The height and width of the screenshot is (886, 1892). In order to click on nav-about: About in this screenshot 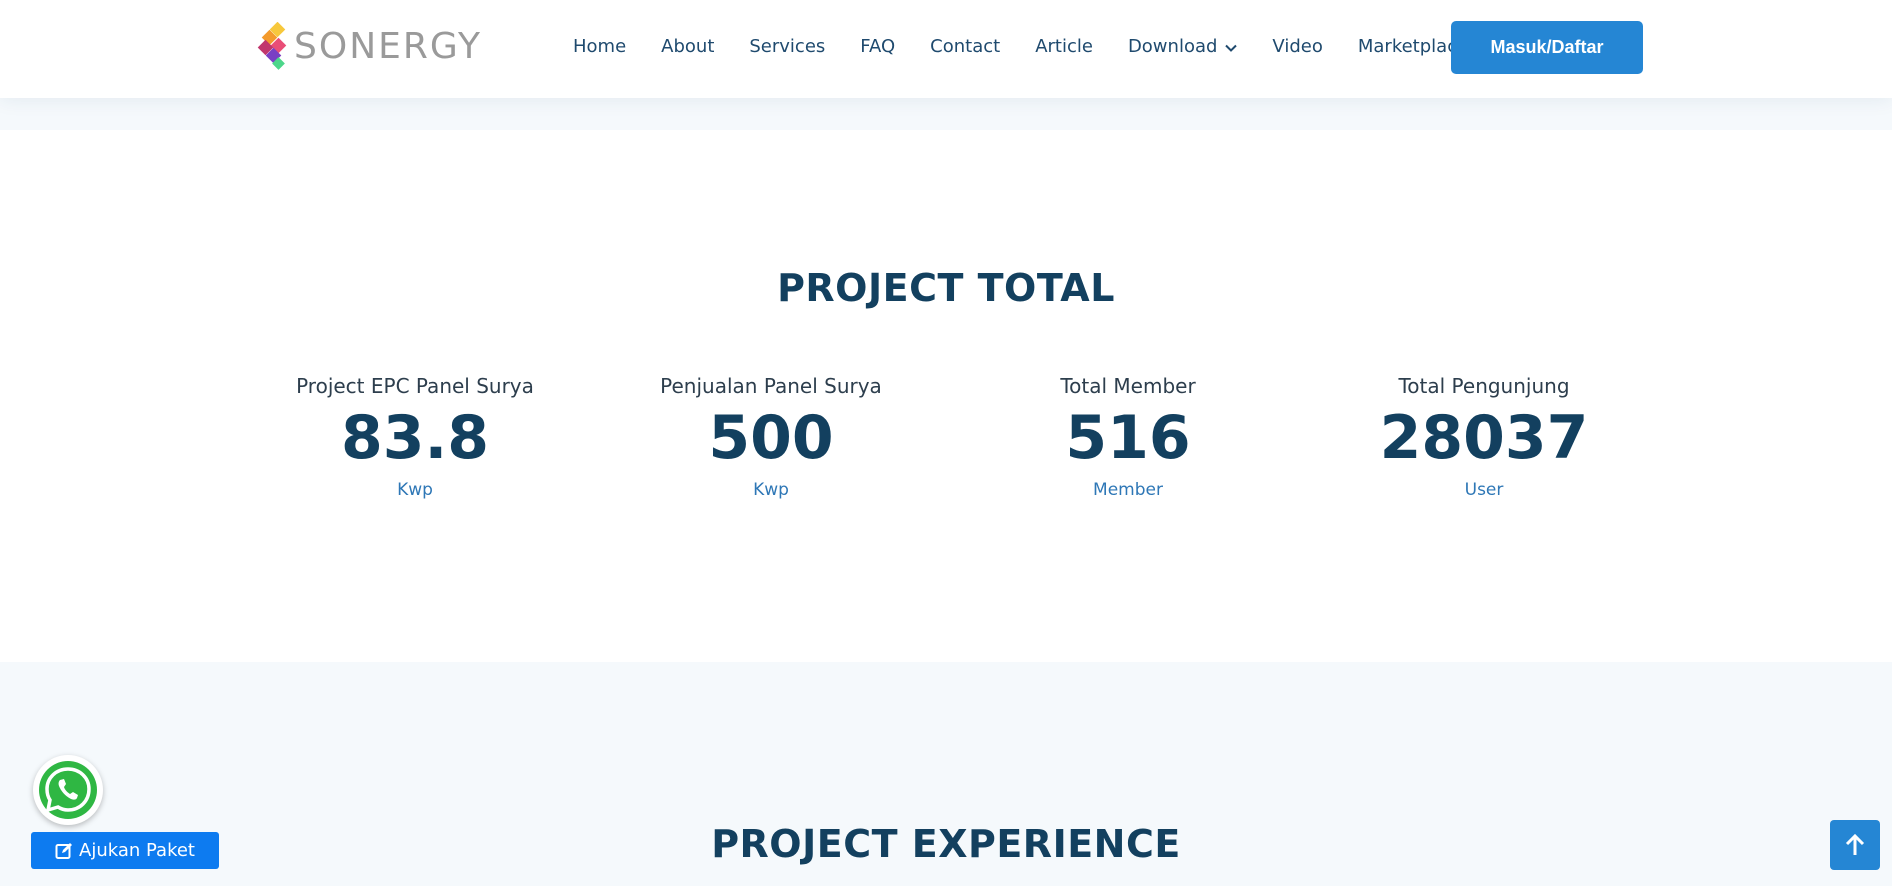, I will do `click(687, 46)`.